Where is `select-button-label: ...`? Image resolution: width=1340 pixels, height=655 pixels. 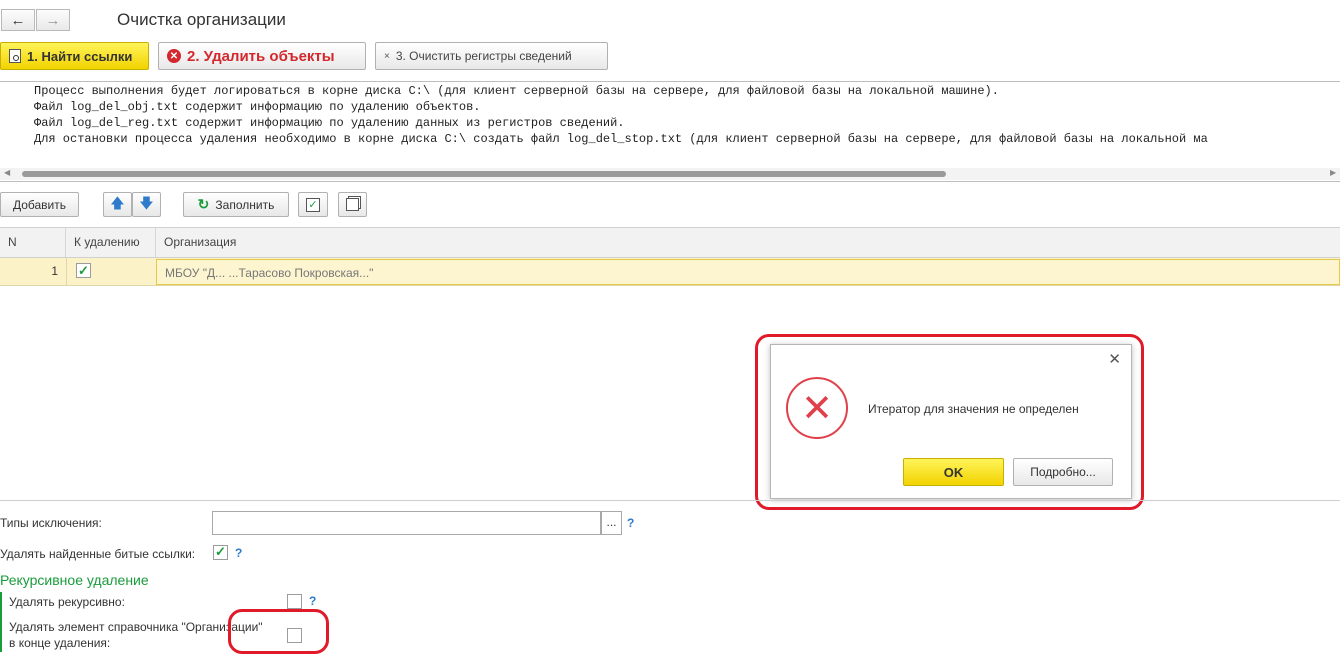
select-button-label: ... is located at coordinates (611, 522).